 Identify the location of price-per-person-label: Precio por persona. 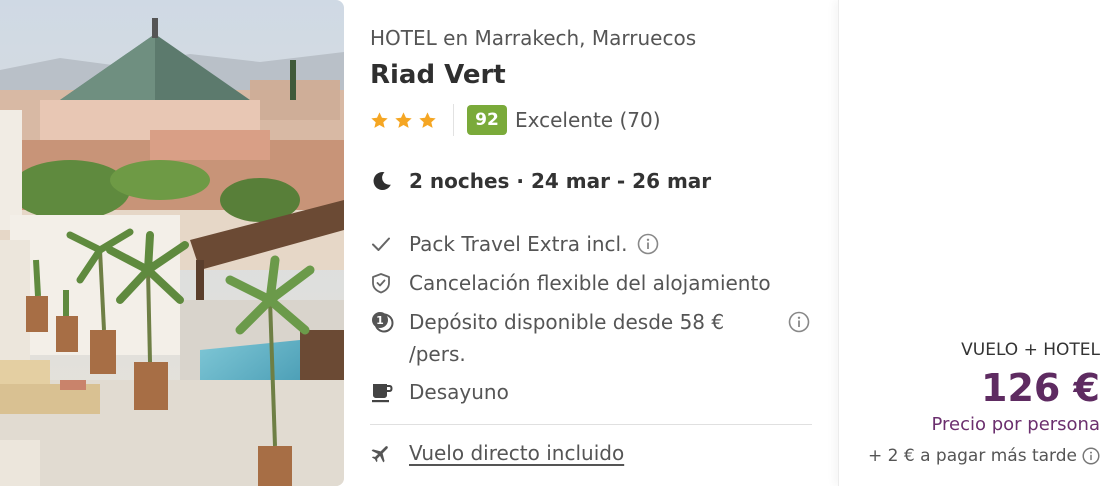
(1015, 424).